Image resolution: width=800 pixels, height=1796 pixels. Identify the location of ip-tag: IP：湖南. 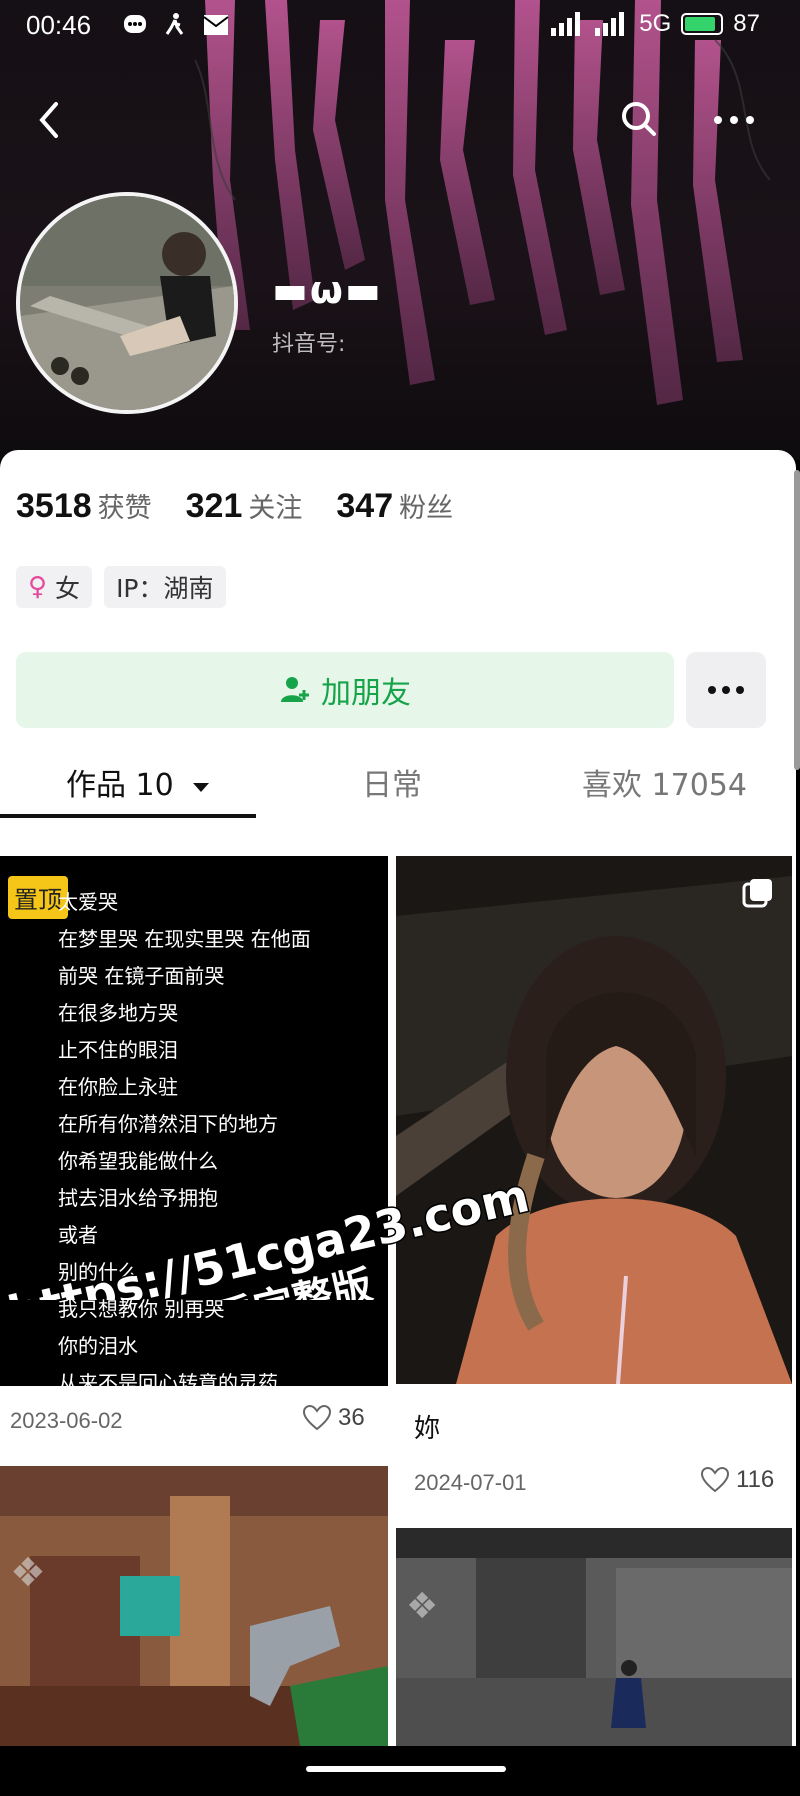
(165, 587).